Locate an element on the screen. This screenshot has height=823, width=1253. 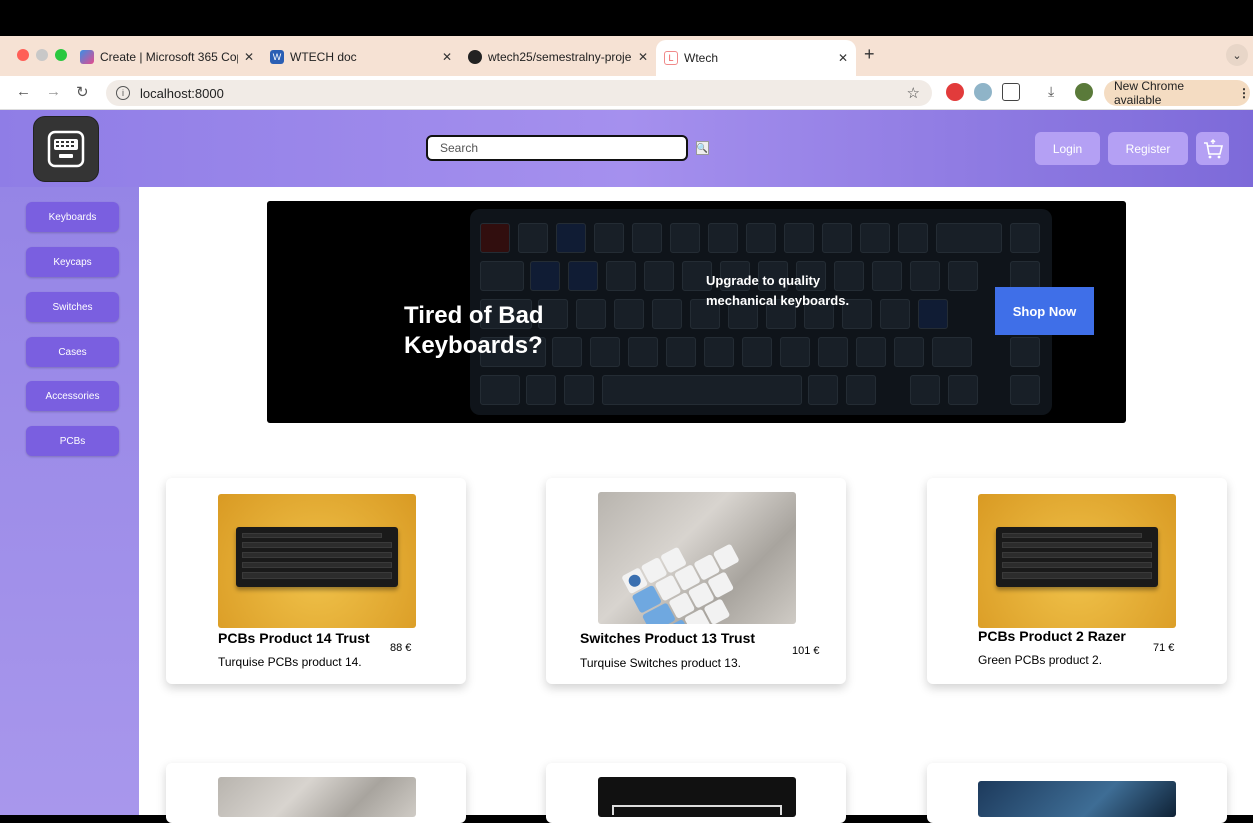
bookmark-star-icon: ☆ is located at coordinates (913, 93).